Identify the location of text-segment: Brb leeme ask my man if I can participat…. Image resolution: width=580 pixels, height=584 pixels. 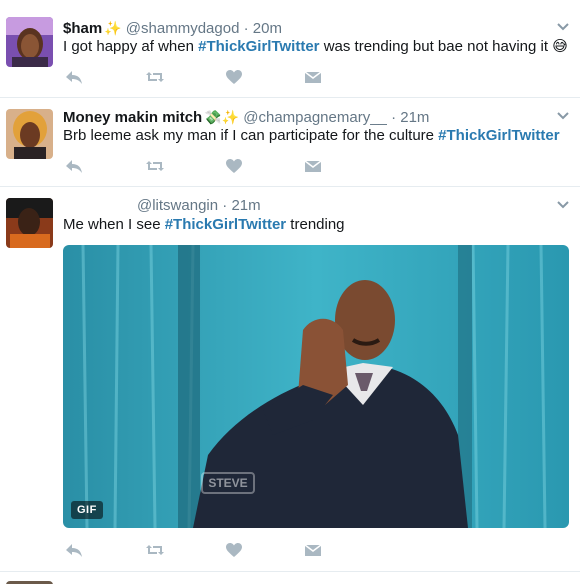
(251, 135).